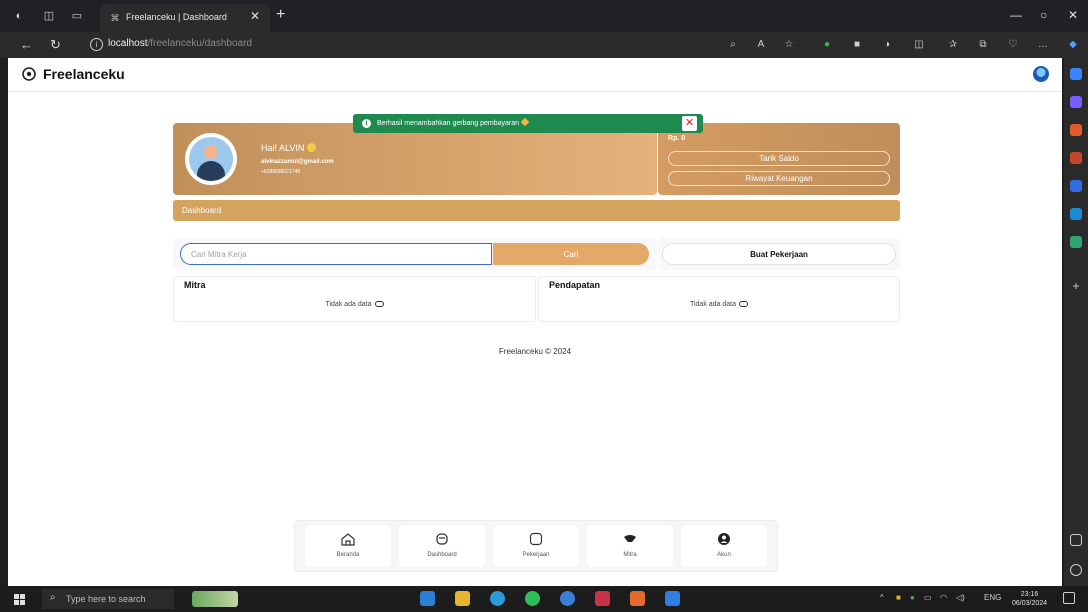  What do you see at coordinates (983, 45) in the screenshot?
I see `collections-icon: ⧉` at bounding box center [983, 45].